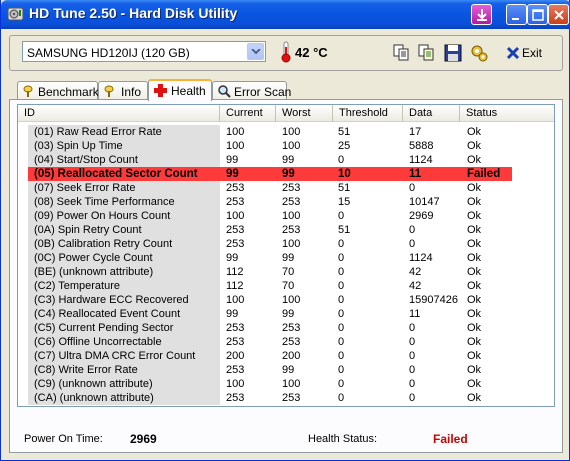  Describe the element at coordinates (450, 439) in the screenshot. I see `health-status-value: Failed` at that location.